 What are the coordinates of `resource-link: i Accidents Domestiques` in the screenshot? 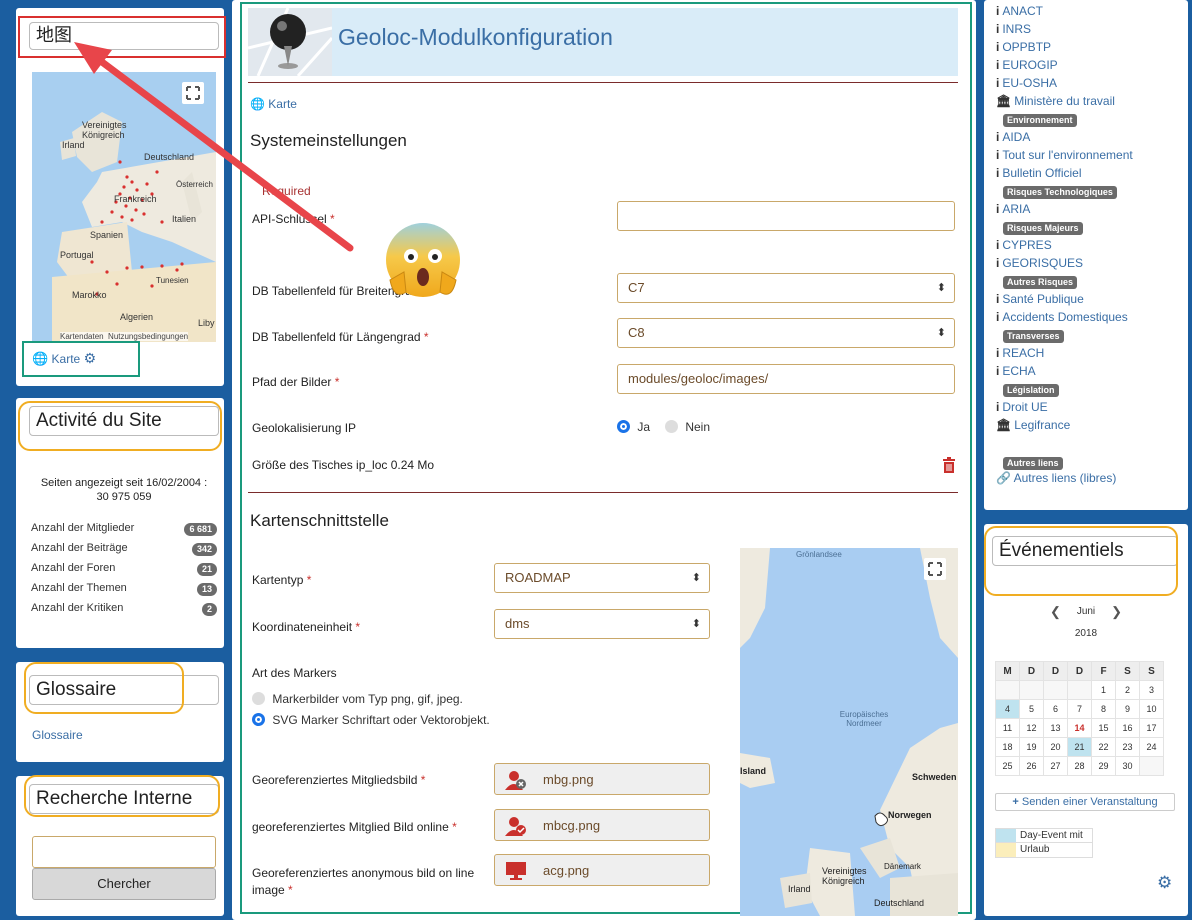 It's located at (1091, 318).